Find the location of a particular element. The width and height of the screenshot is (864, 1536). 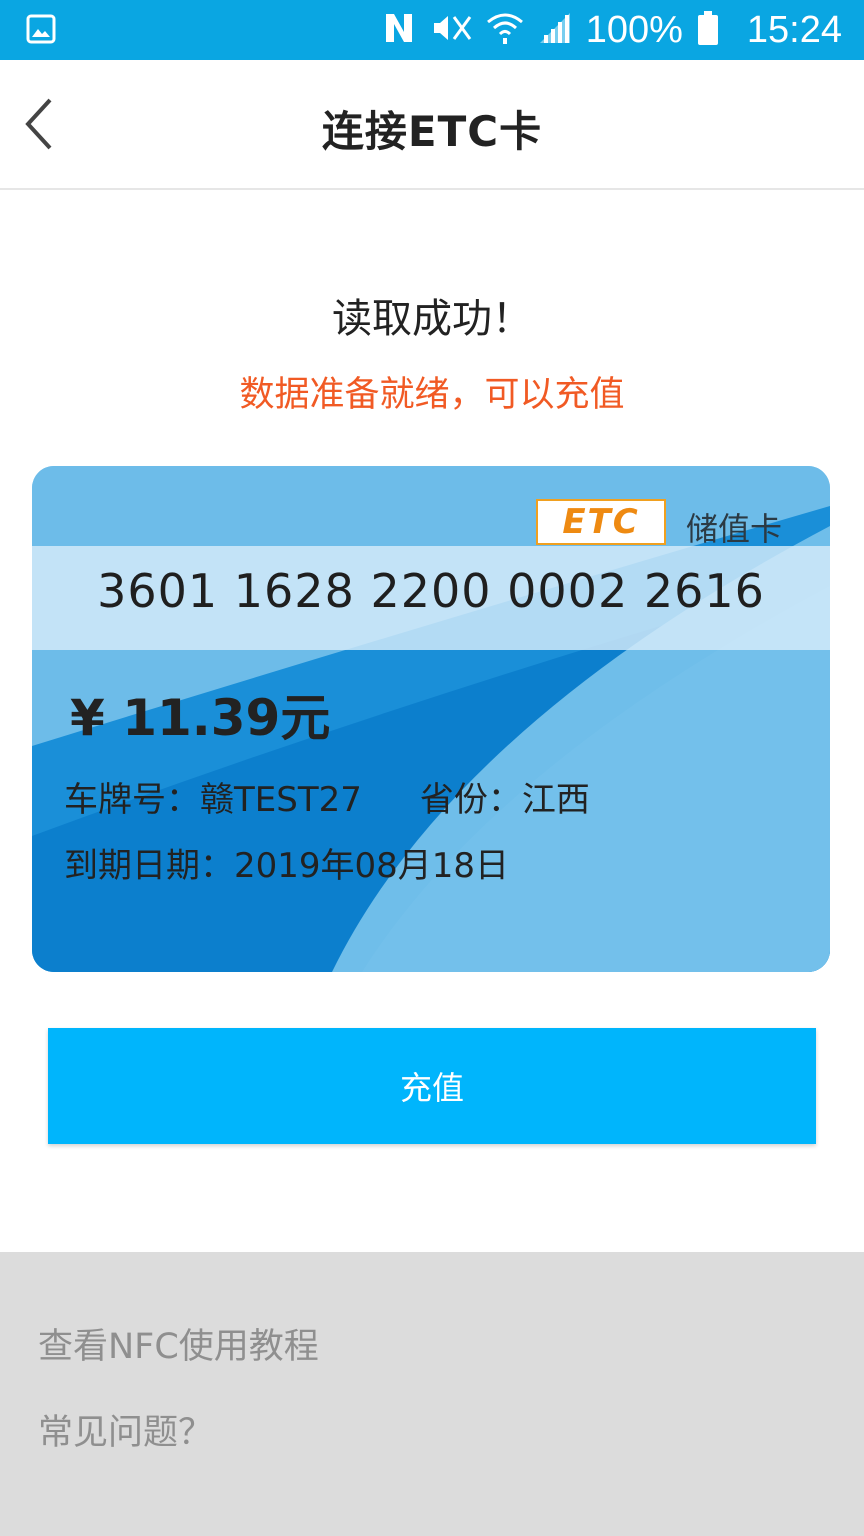

expiry-row: 到期日期：2019年08月18日 is located at coordinates (286, 862).